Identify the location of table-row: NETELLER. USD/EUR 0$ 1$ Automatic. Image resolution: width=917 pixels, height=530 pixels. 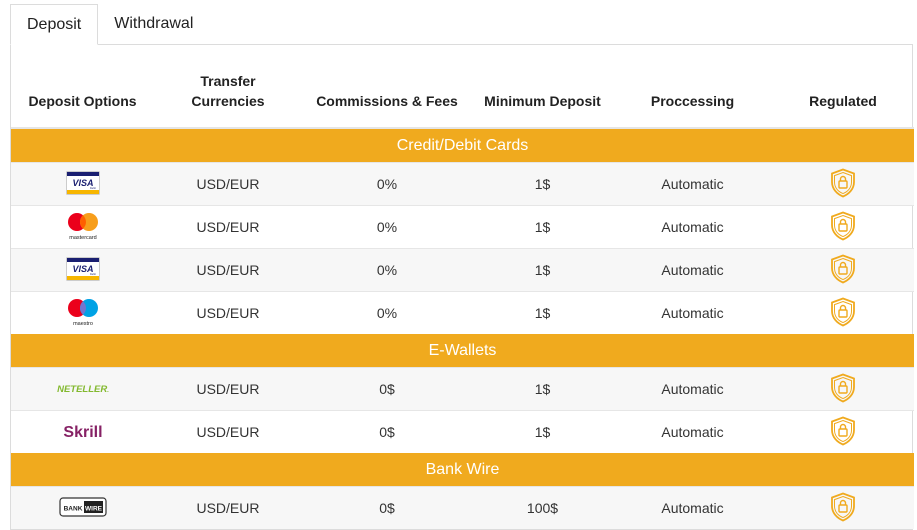
(462, 389).